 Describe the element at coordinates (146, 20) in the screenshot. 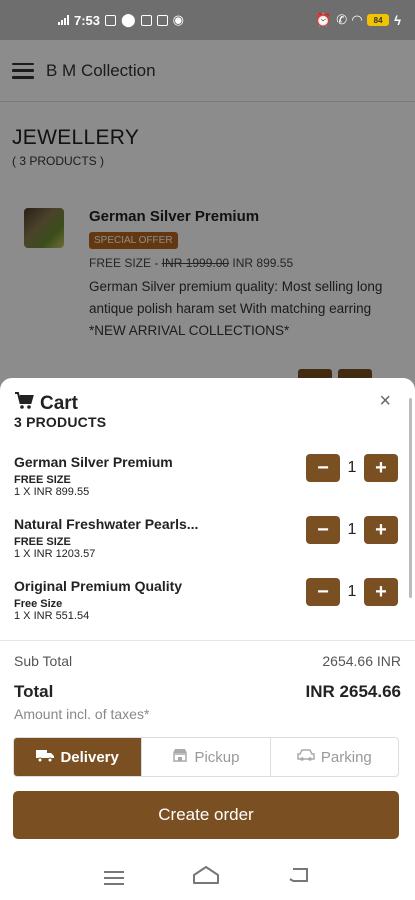

I see `message-icon` at that location.